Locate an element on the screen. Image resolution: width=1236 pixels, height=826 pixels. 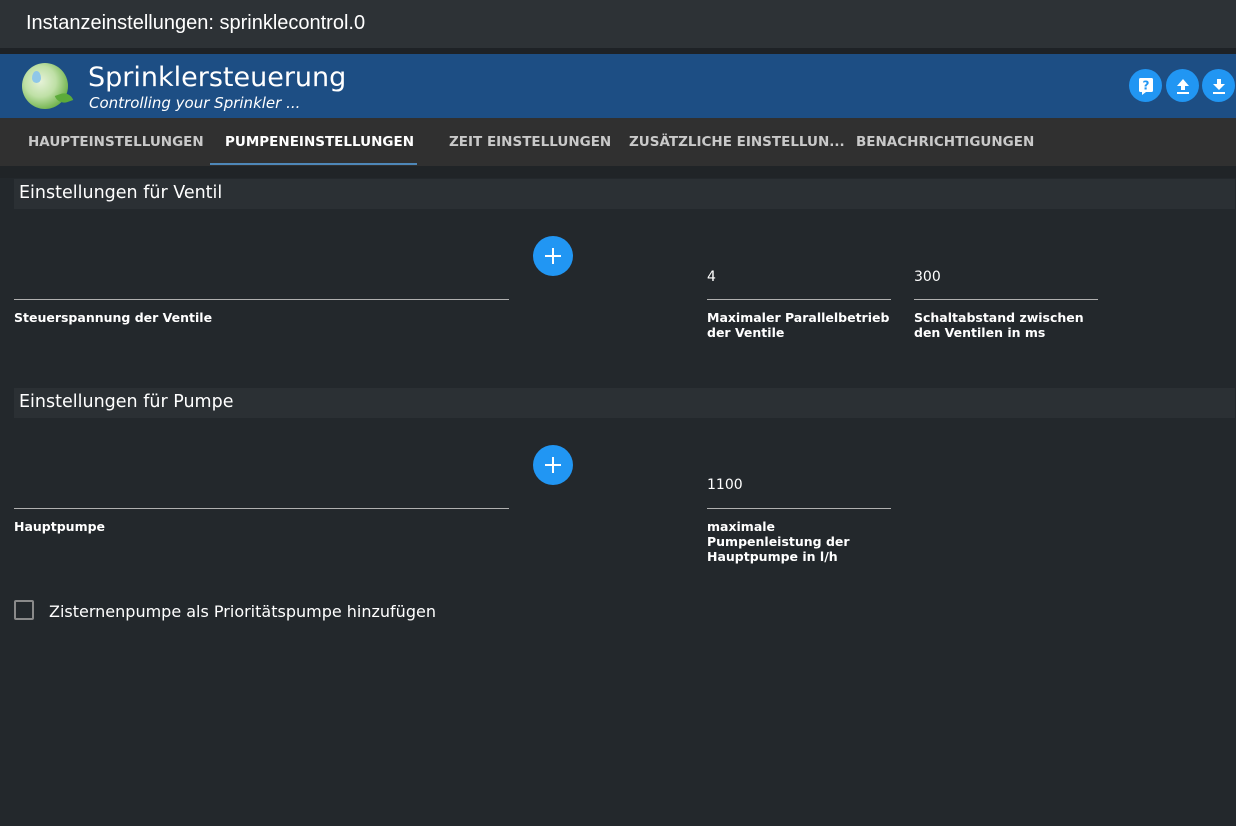
add-main-pump-button is located at coordinates (553, 465).